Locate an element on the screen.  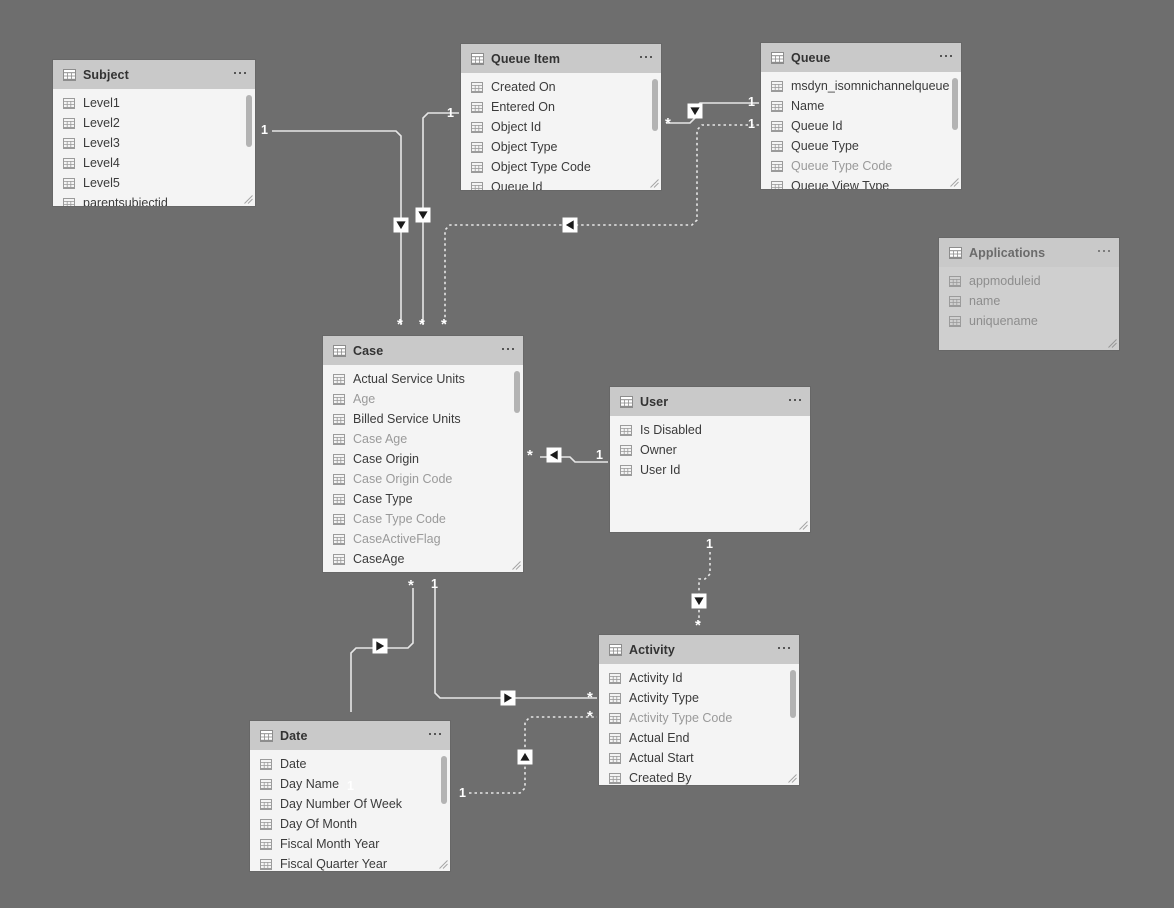
relationship-queueitem-case is located at coordinates (437, 218).